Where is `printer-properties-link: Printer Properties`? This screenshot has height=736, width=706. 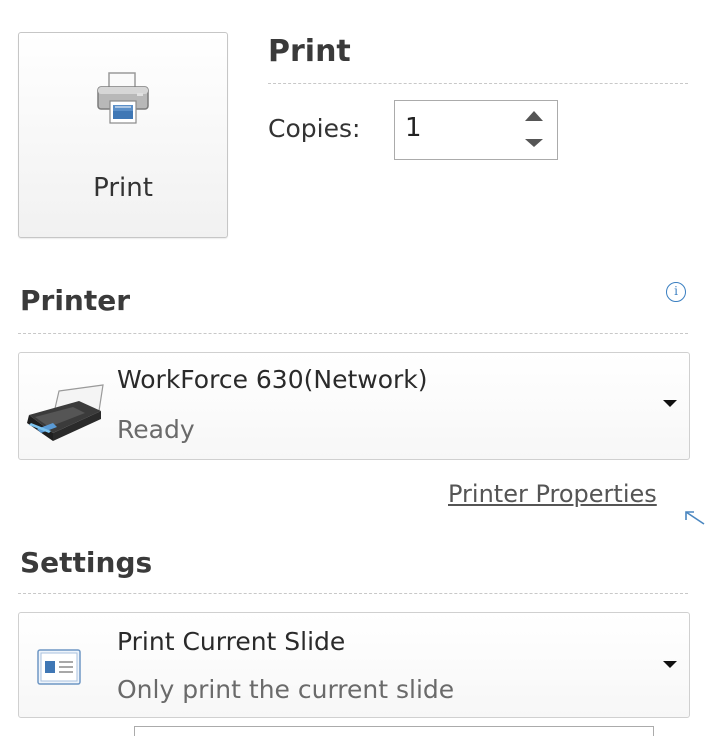
printer-properties-link: Printer Properties is located at coordinates (552, 494).